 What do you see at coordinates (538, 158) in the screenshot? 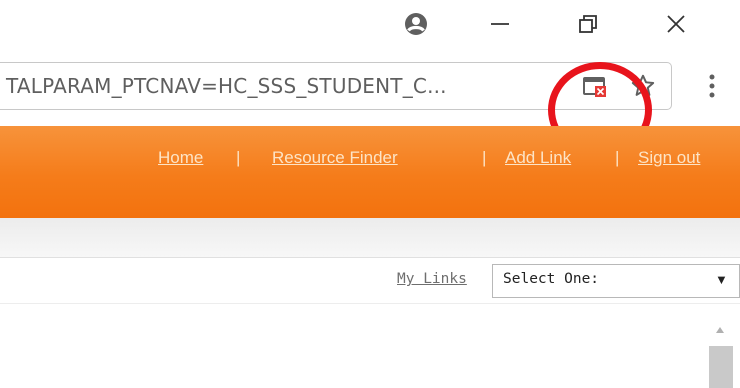
I see `add-link-link: Add Link` at bounding box center [538, 158].